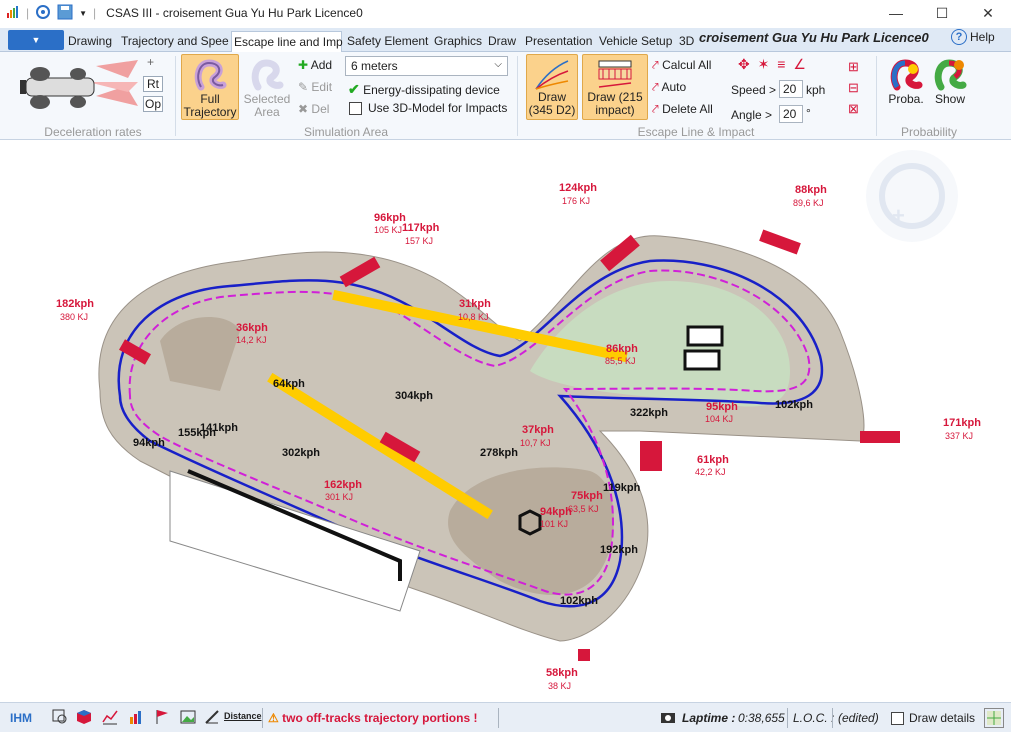  I want to click on svg-text: 10,7 KJ, so click(535, 443).